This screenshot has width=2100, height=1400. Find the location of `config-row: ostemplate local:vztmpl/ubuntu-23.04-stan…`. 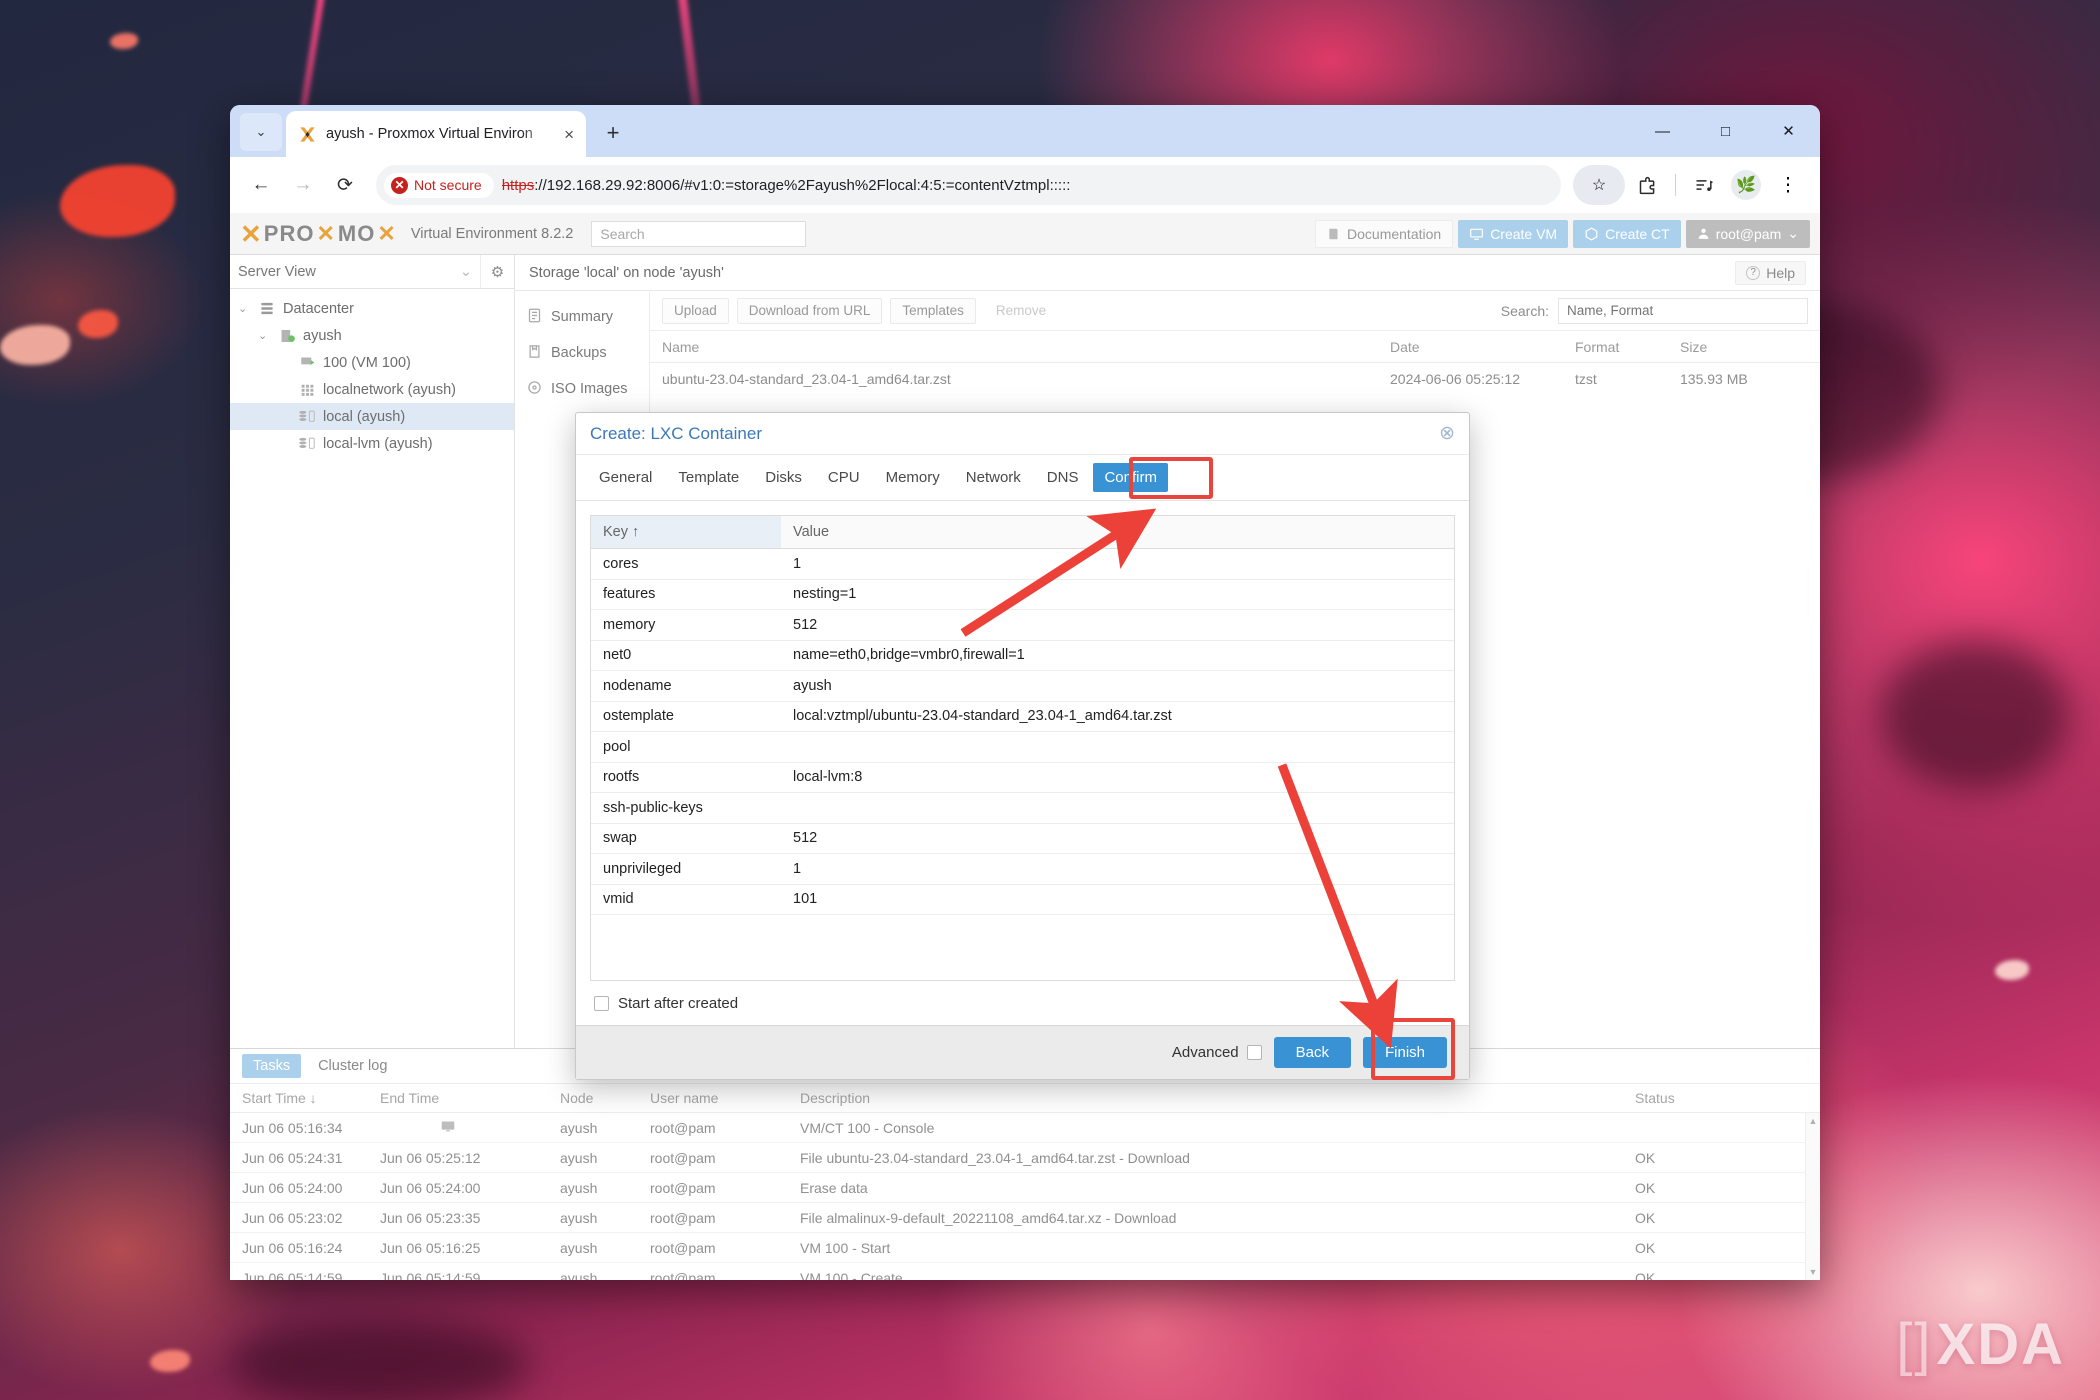

config-row: ostemplate local:vztmpl/ubuntu-23.04-stan… is located at coordinates (1022, 717).